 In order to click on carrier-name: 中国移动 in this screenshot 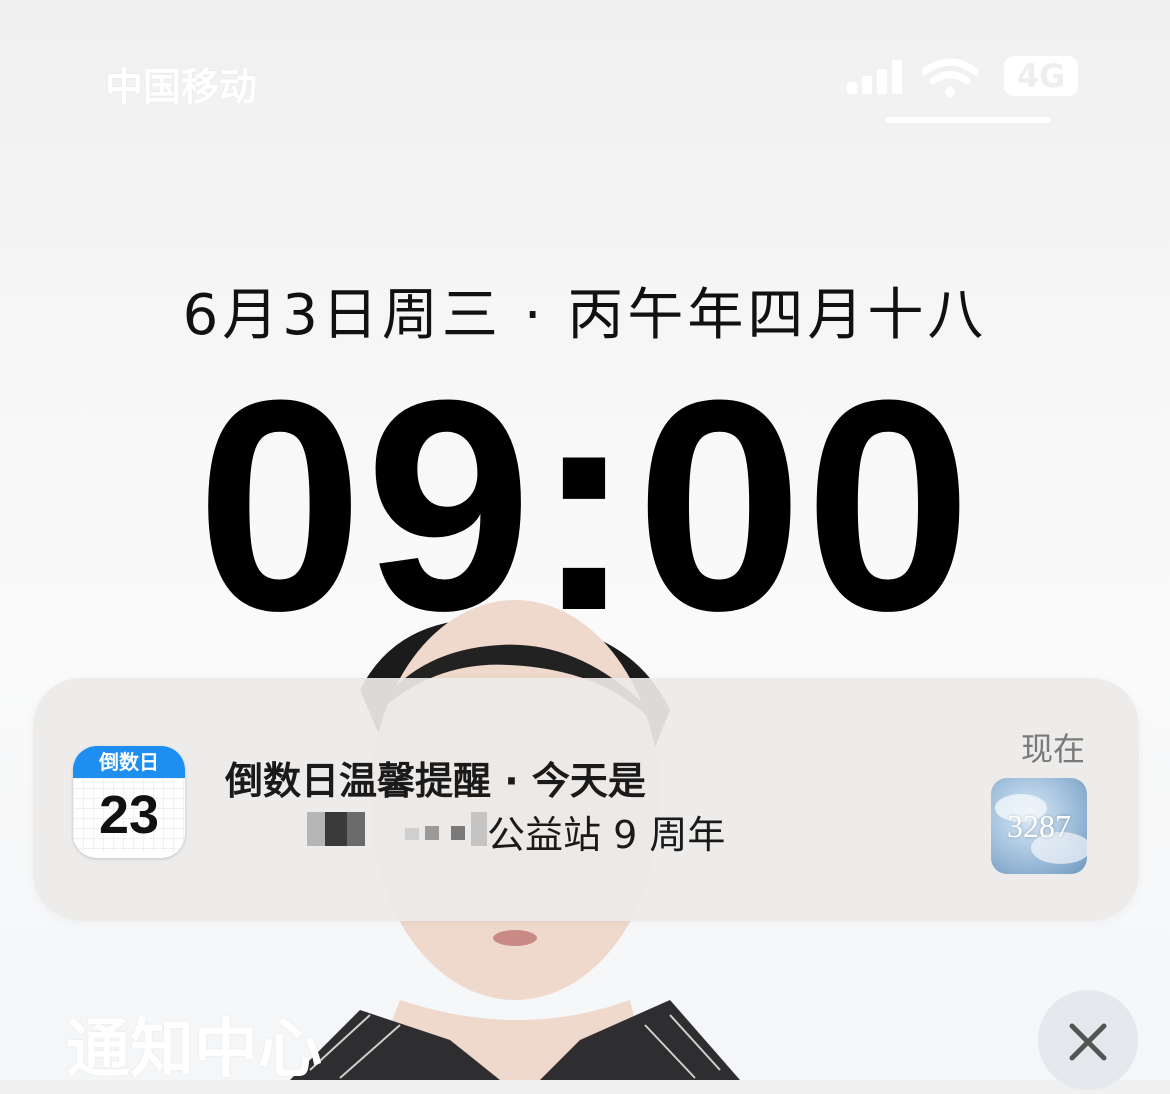, I will do `click(181, 87)`.